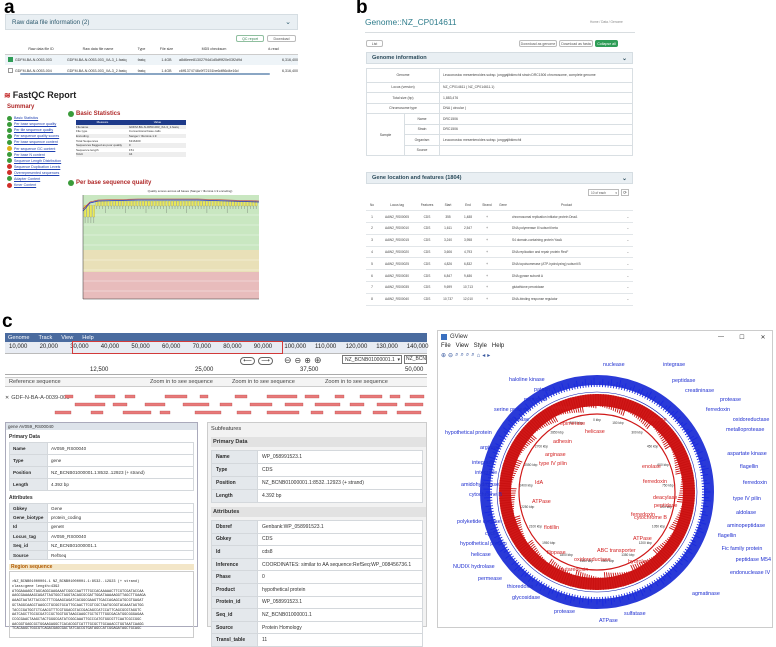 The image size is (776, 647). Describe the element at coordinates (498, 347) in the screenshot. I see `gview-menu-help: Help` at that location.